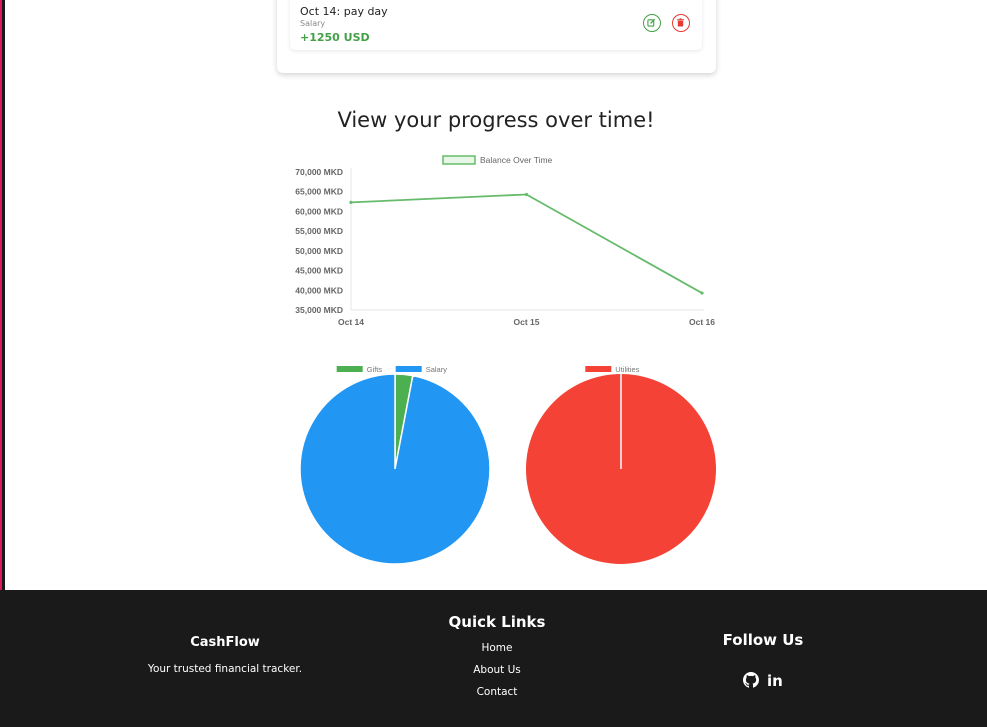  What do you see at coordinates (627, 369) in the screenshot?
I see `legend-label-utilities: Utilities` at bounding box center [627, 369].